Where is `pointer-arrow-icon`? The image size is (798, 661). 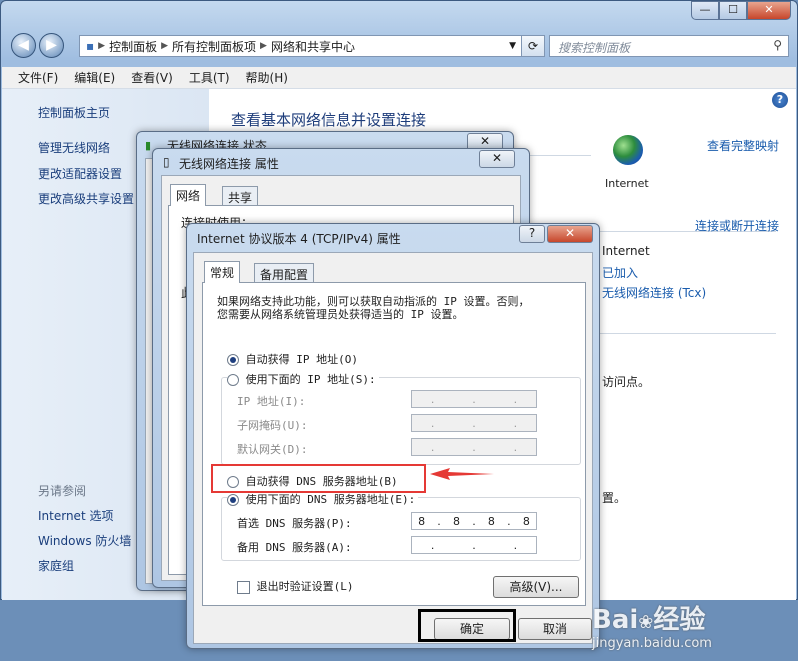
pointer-arrow-icon is located at coordinates (462, 474).